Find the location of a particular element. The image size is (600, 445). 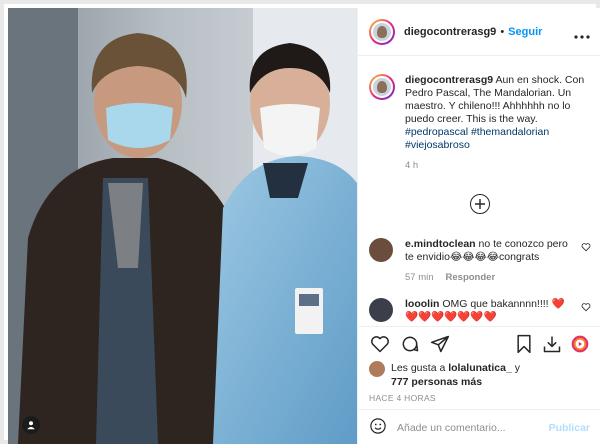

publish-button: Publicar is located at coordinates (569, 428).